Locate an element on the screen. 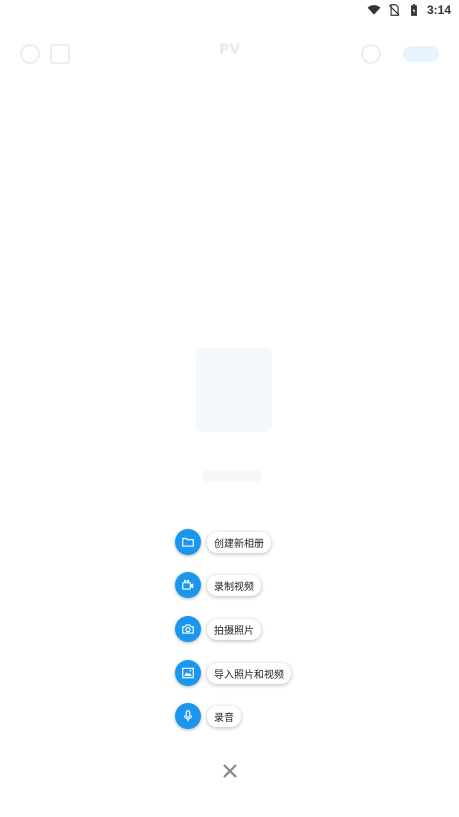 The height and width of the screenshot is (817, 459). battery-icon is located at coordinates (414, 10).